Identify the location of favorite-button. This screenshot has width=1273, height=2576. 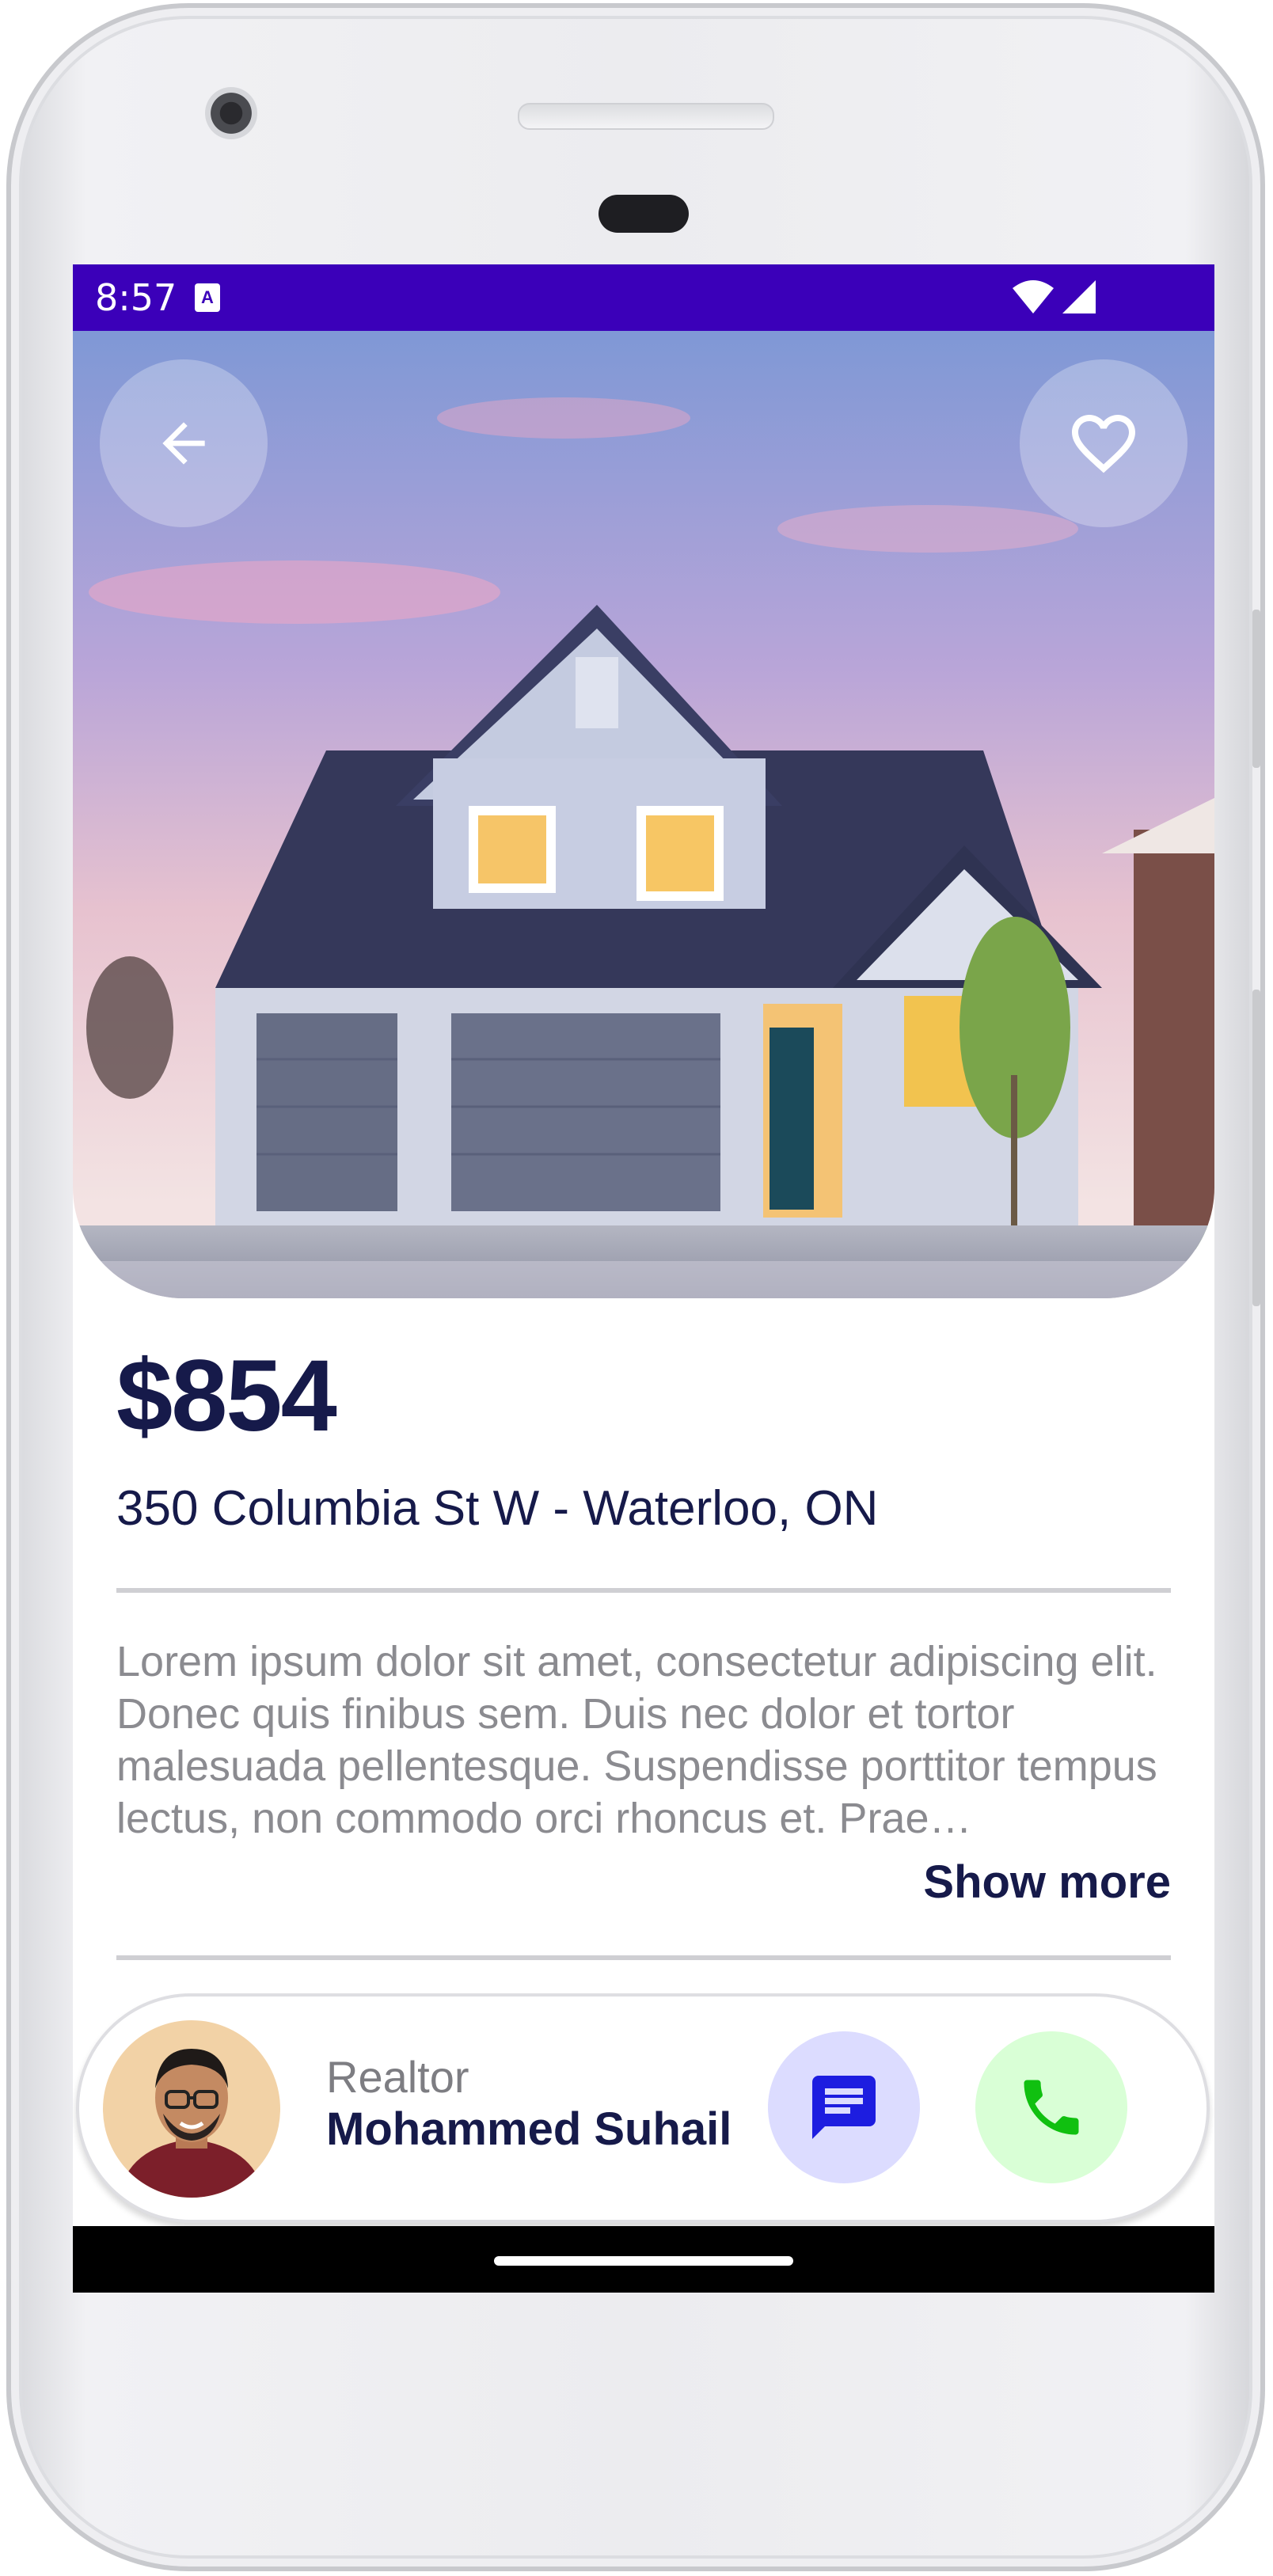
(1104, 443).